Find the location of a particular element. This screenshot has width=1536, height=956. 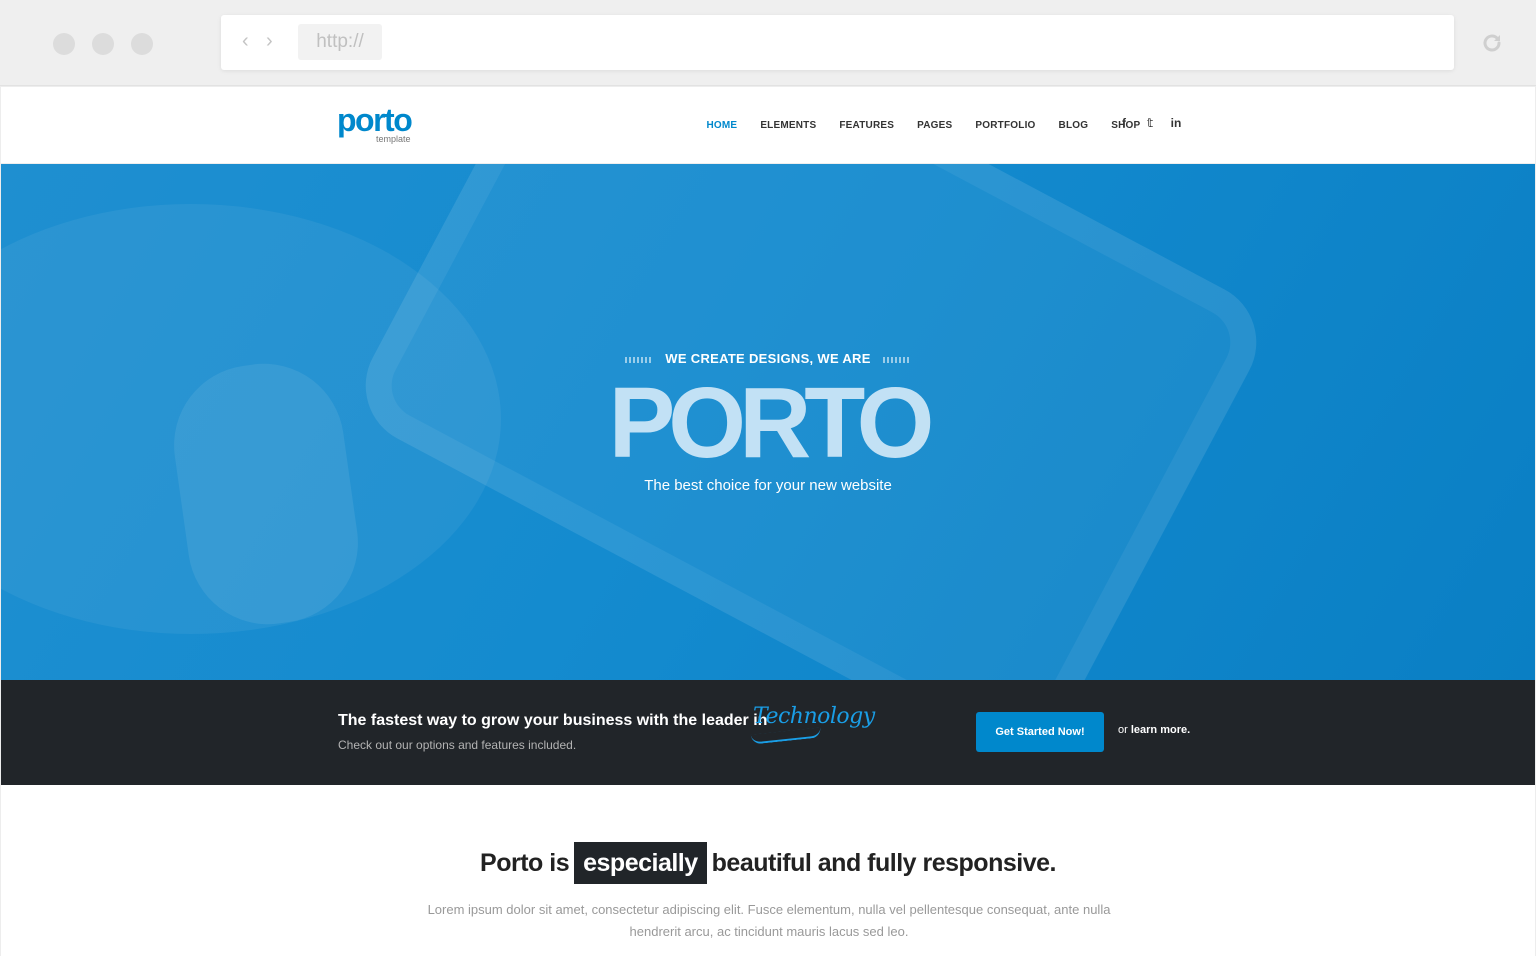

chevron-left-icon: ‹ is located at coordinates (245, 41).